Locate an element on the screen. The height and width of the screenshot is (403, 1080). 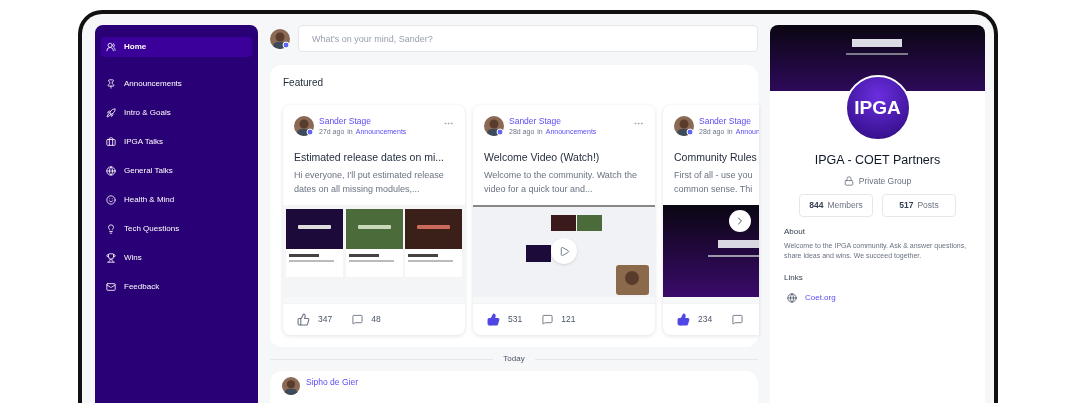
stat-value: 844 is located at coordinates (816, 205).